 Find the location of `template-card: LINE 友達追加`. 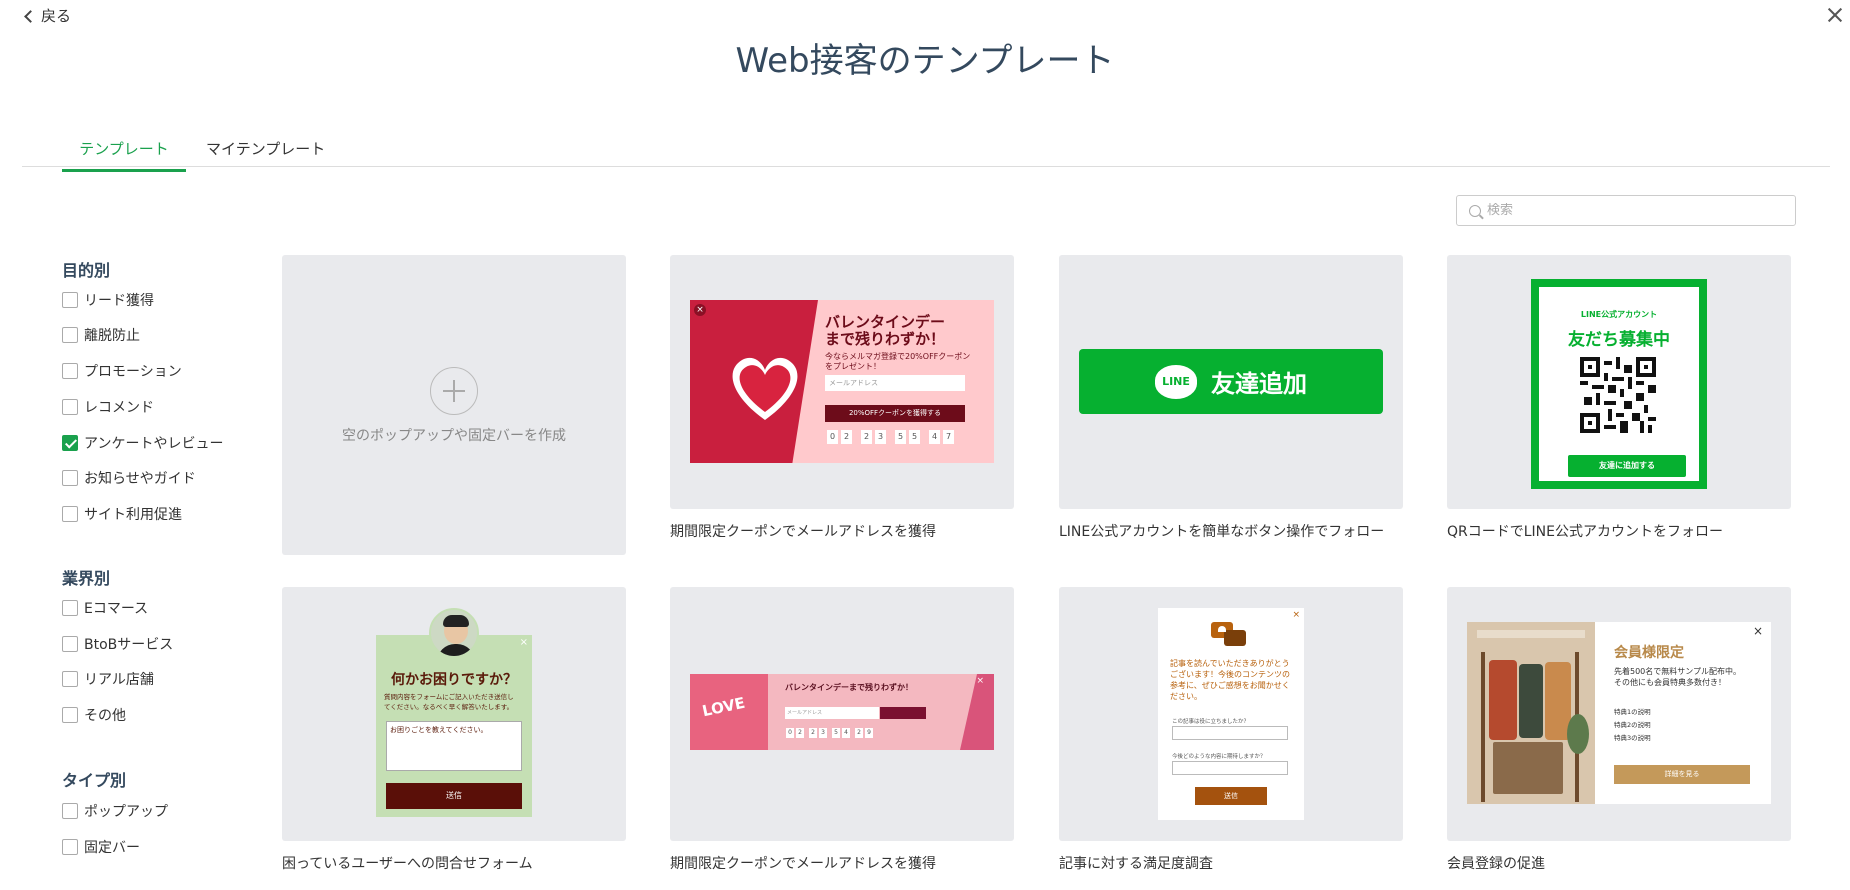

template-card: LINE 友達追加 is located at coordinates (1231, 382).